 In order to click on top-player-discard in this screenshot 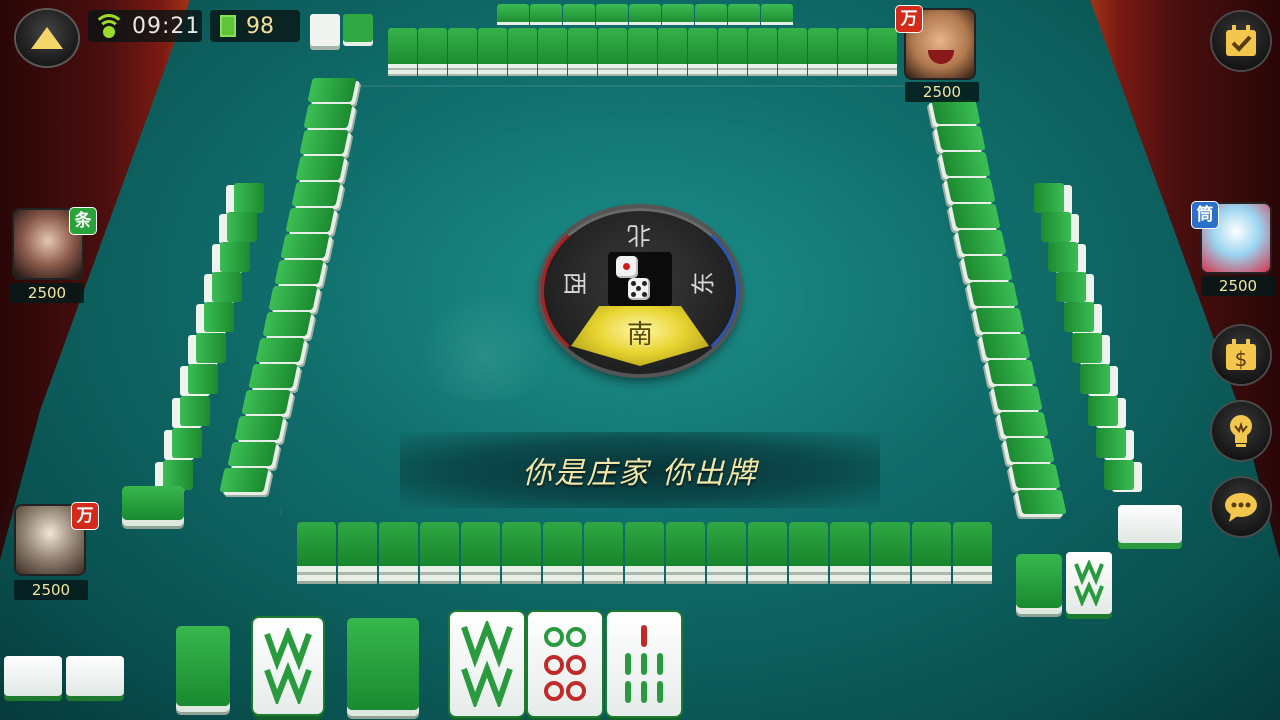, I will do `click(325, 30)`.